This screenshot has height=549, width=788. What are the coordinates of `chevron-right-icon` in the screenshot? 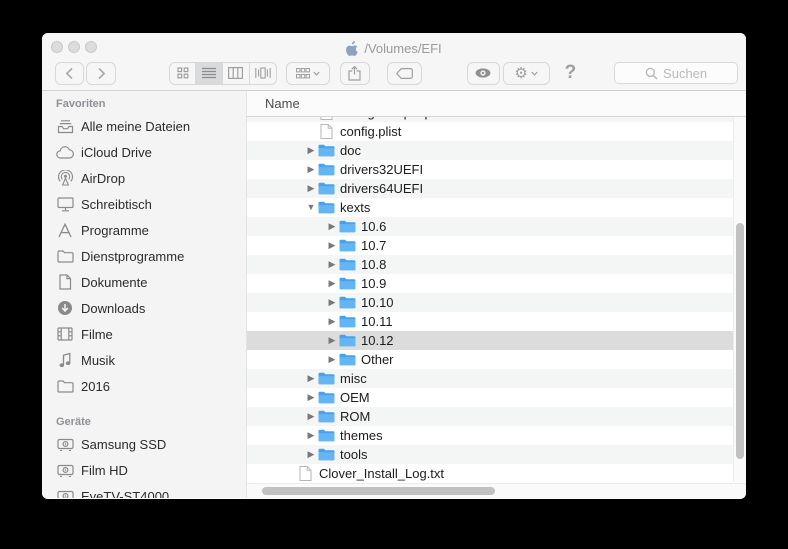 It's located at (102, 73).